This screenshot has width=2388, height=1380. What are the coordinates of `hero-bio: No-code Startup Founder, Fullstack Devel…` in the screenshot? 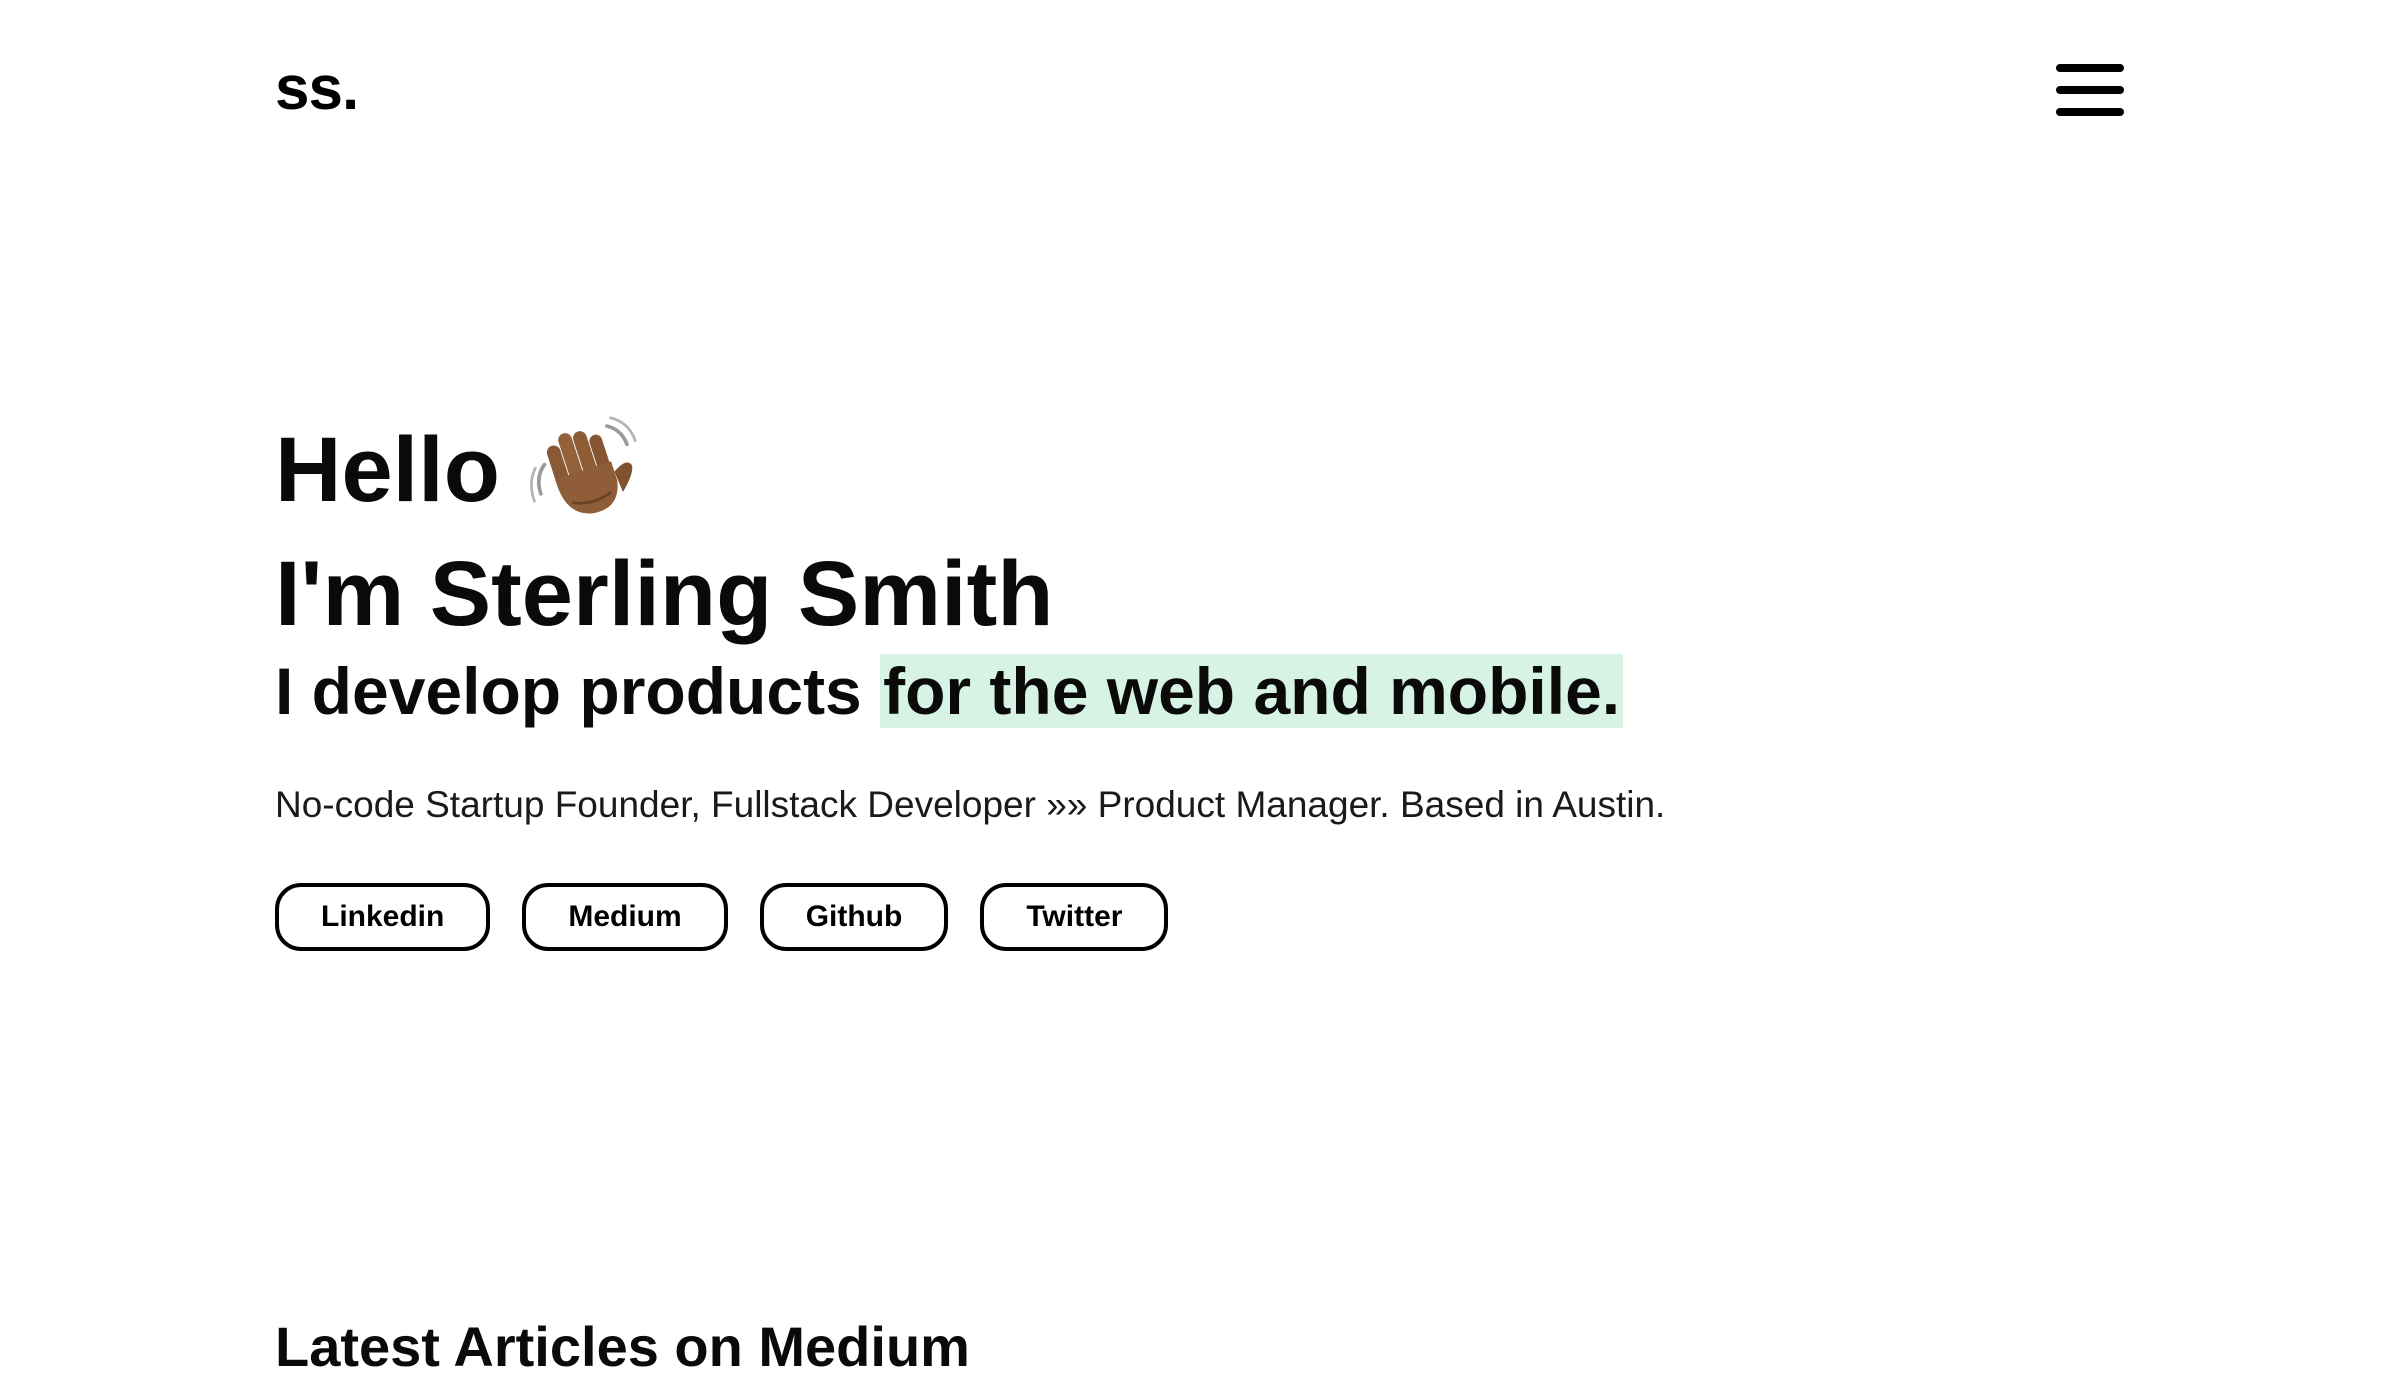 It's located at (970, 805).